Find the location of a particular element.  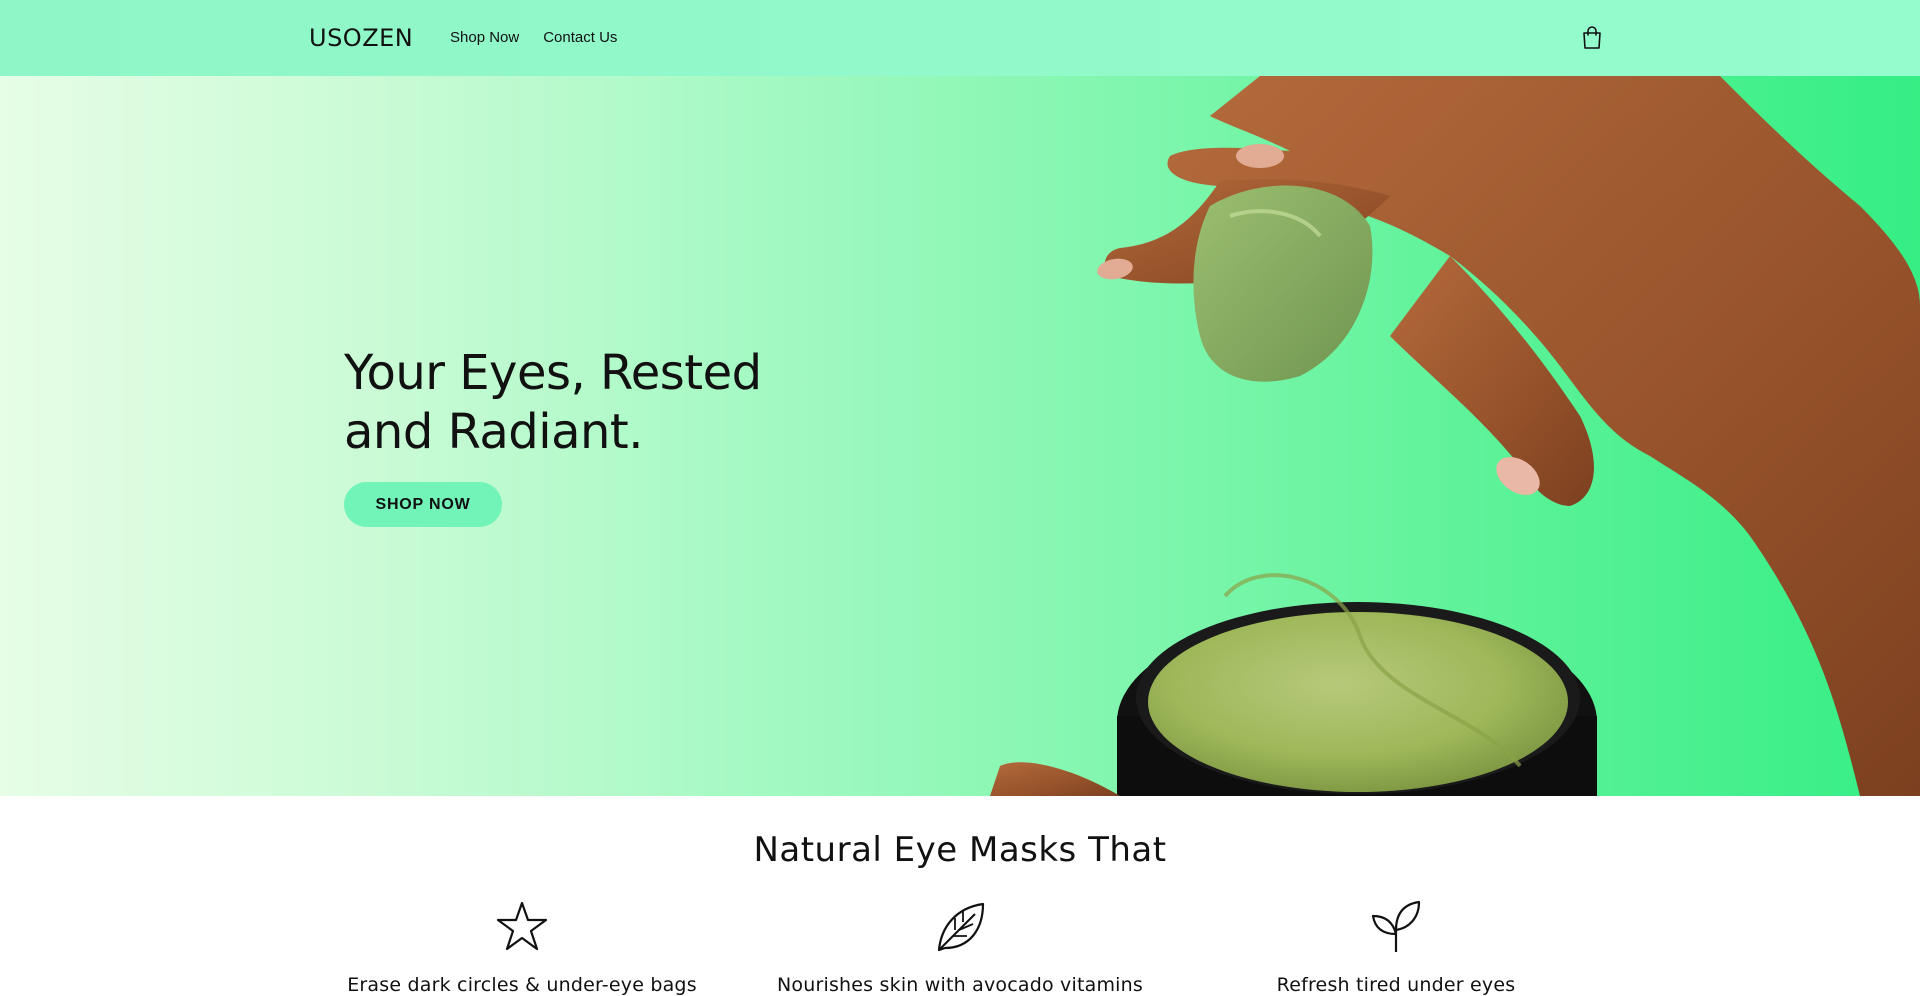

star-icon is located at coordinates (522, 926).